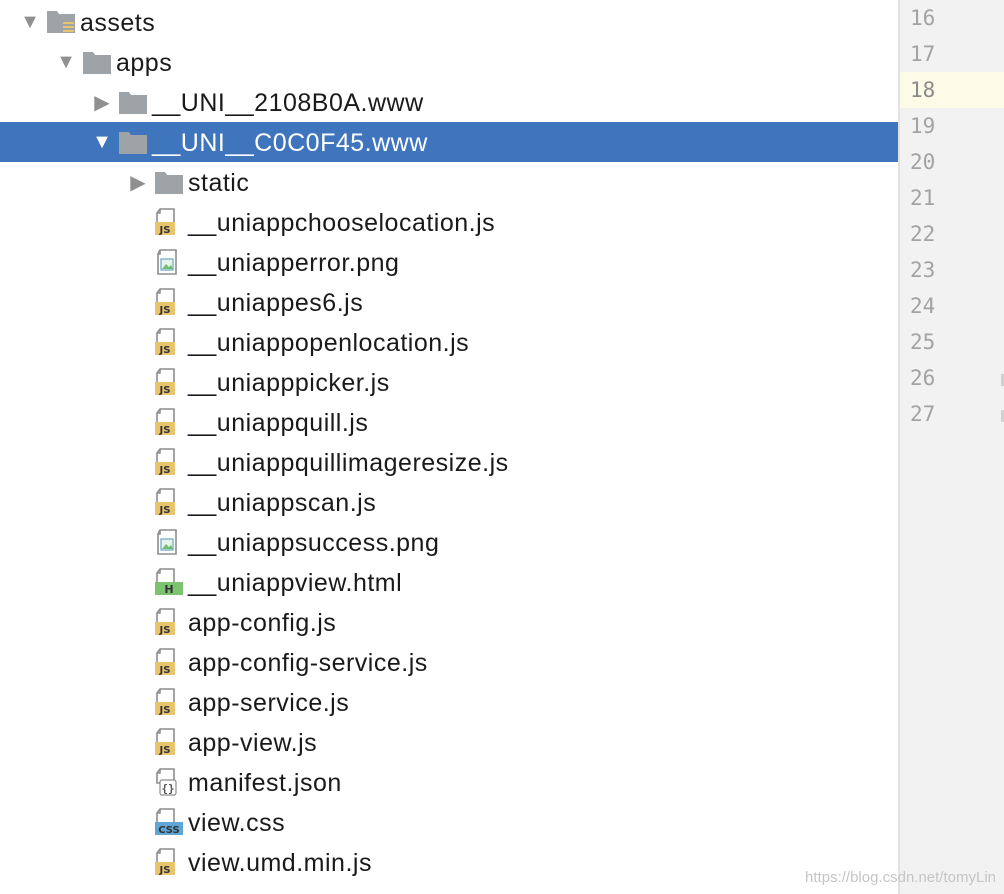 Image resolution: width=1004 pixels, height=894 pixels. I want to click on line-number: 26, so click(923, 378).